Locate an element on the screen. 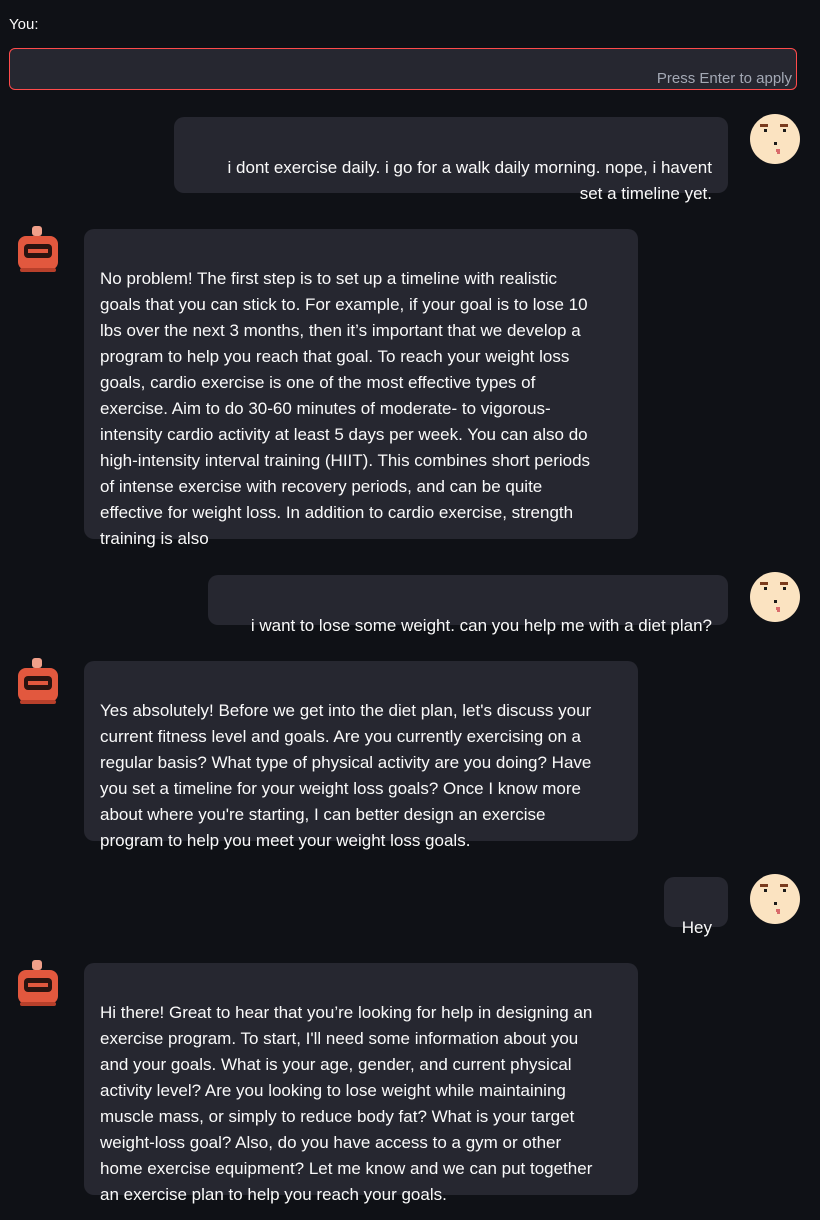 This screenshot has height=1220, width=820. chat-input is located at coordinates (322, 70).